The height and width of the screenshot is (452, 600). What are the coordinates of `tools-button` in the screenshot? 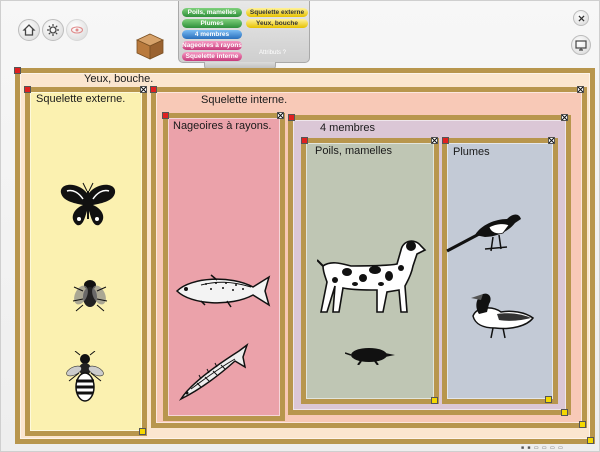 It's located at (53, 30).